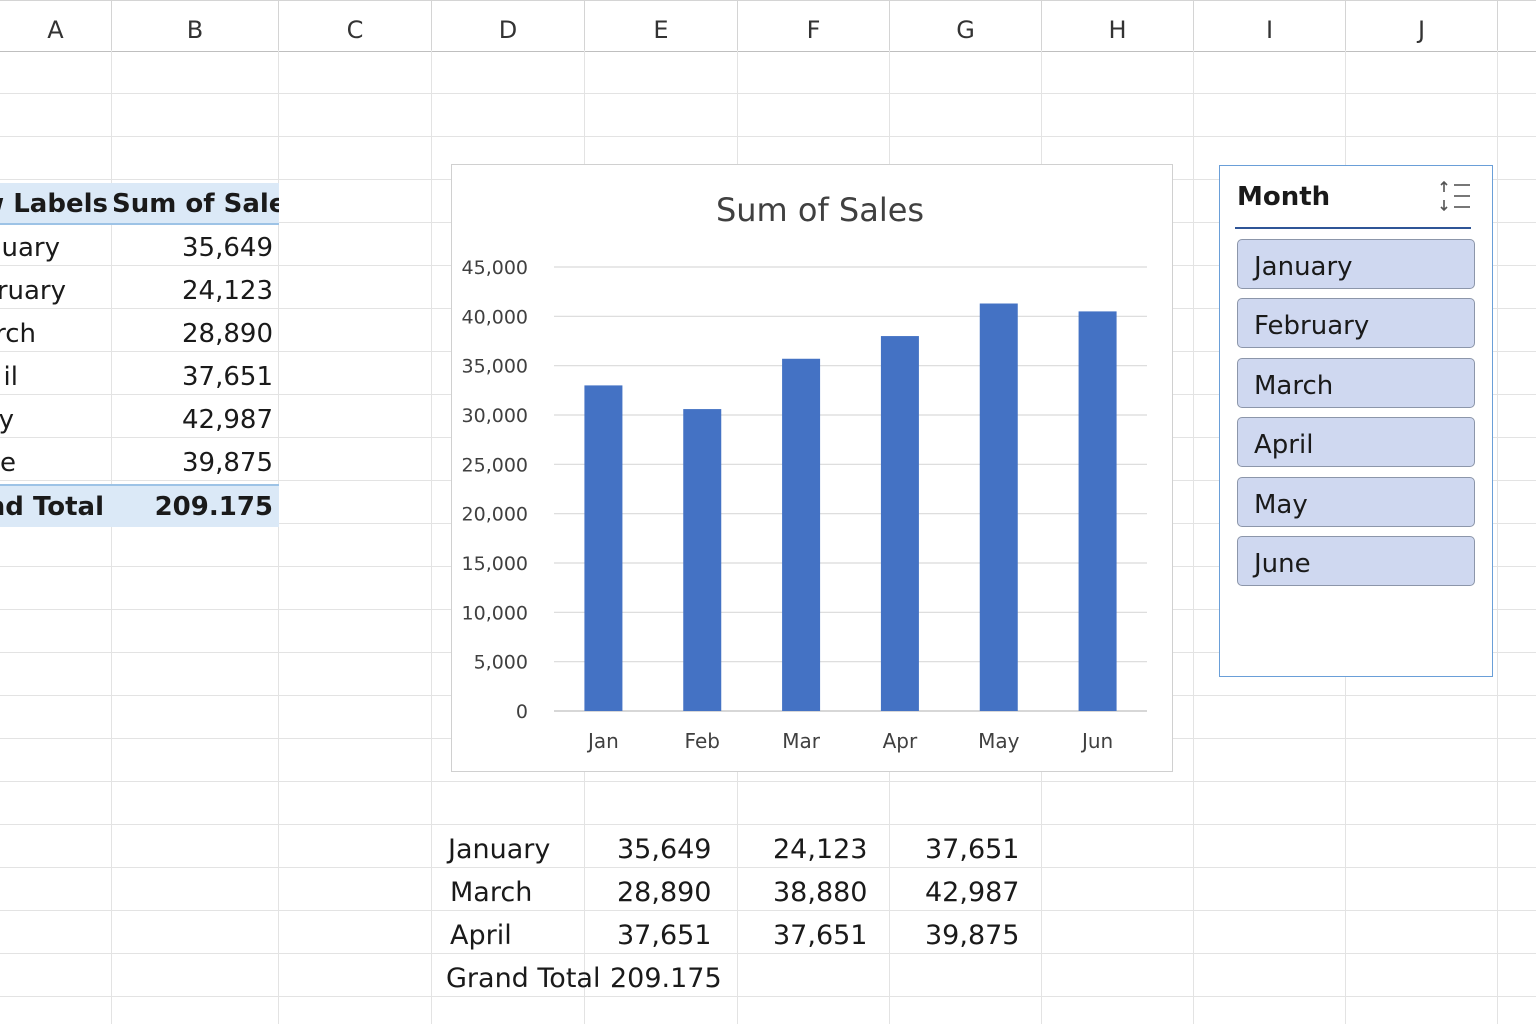  I want to click on slicer-item-march: March, so click(1356, 383).